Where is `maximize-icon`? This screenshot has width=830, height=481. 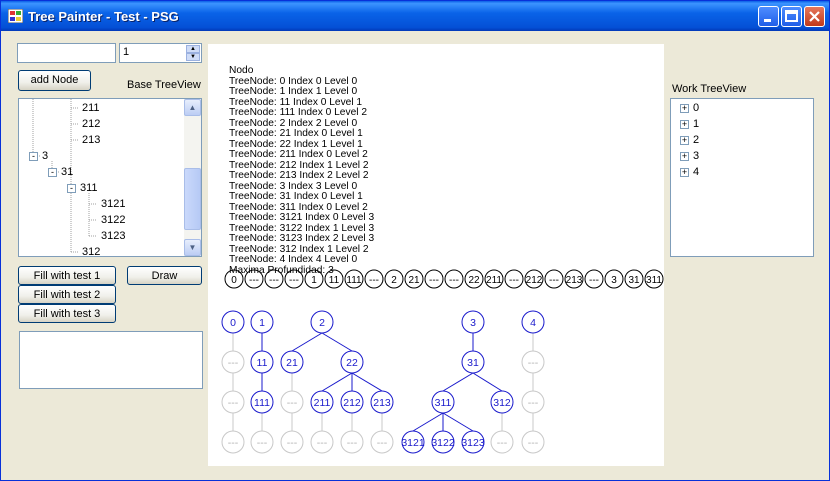
maximize-icon is located at coordinates (791, 16).